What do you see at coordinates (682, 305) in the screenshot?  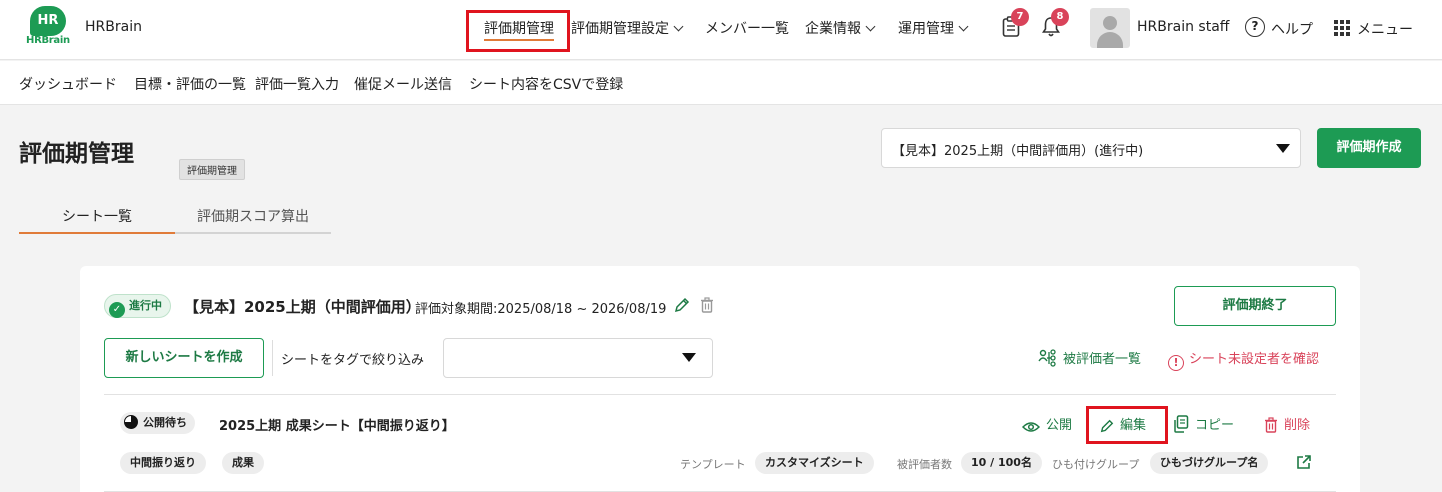 I see `edit-pencil-icon` at bounding box center [682, 305].